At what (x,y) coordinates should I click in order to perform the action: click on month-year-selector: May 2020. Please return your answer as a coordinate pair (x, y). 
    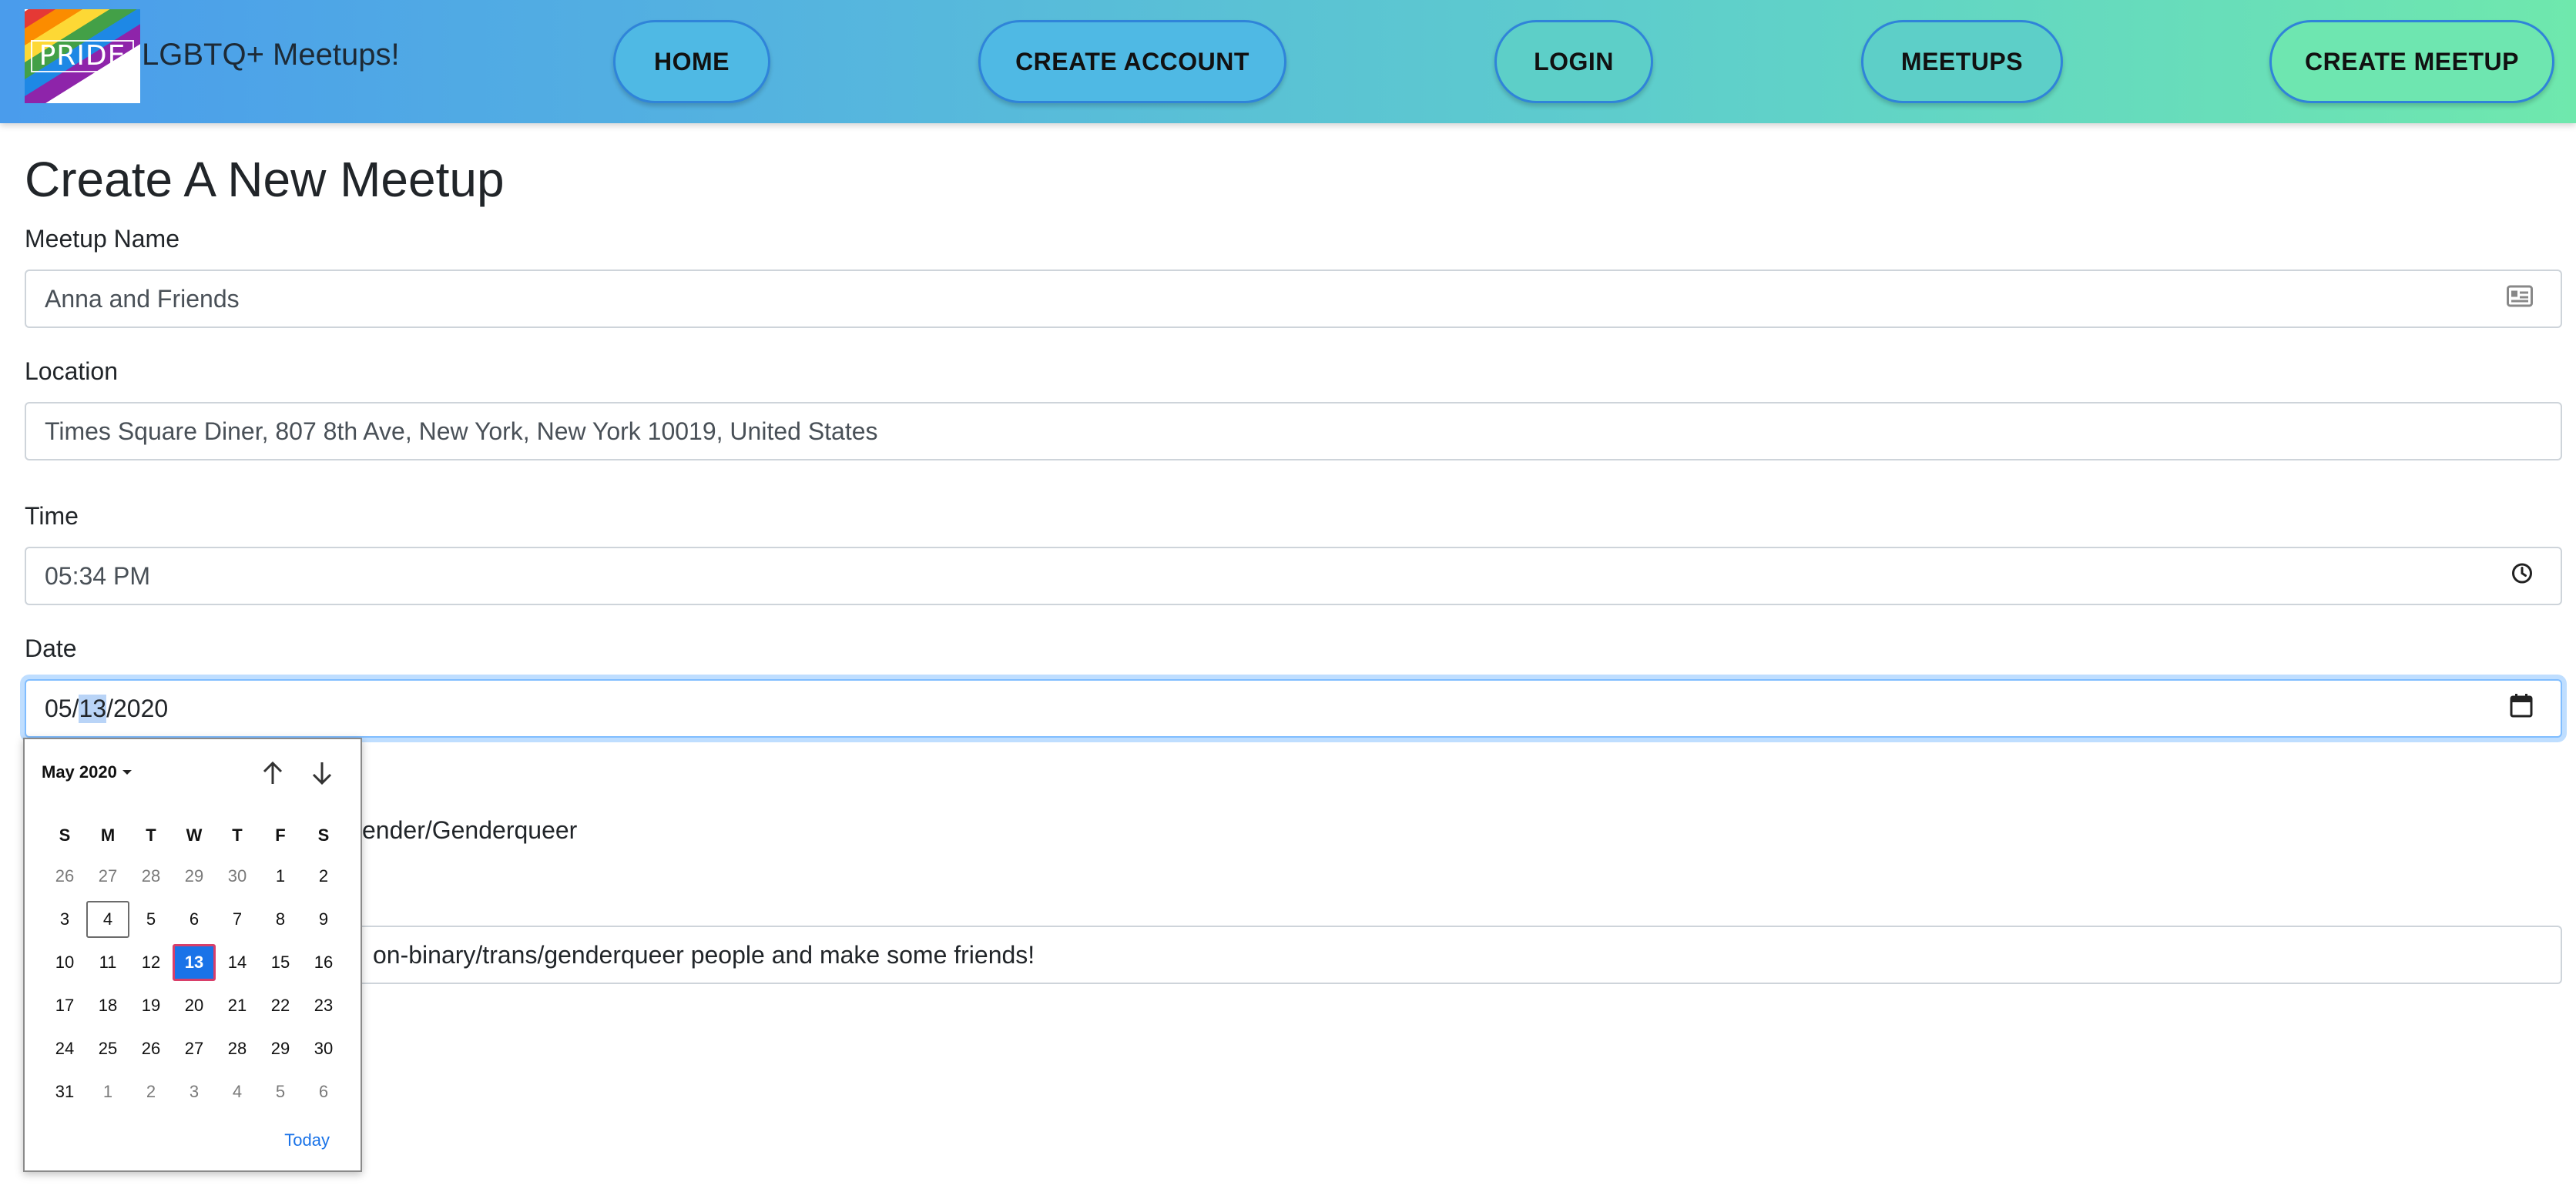
    Looking at the image, I should click on (87, 772).